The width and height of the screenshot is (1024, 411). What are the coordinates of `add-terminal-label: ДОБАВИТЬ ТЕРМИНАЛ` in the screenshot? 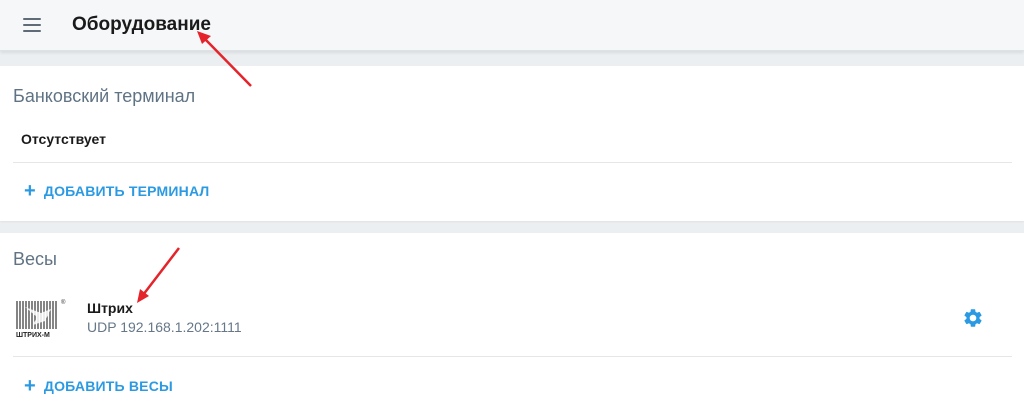 It's located at (126, 191).